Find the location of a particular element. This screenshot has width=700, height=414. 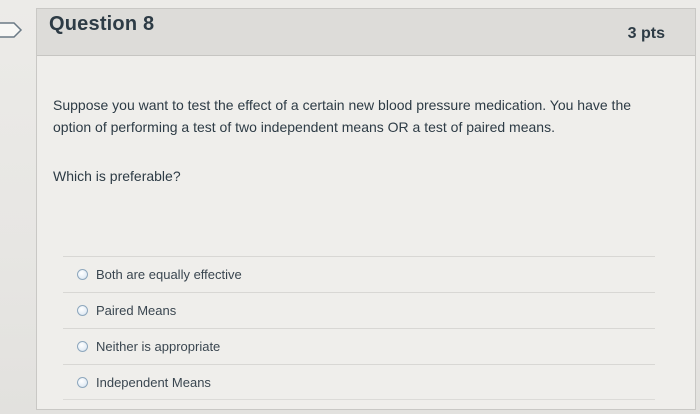

answer-option-neither: Neither is appropriate is located at coordinates (359, 346).